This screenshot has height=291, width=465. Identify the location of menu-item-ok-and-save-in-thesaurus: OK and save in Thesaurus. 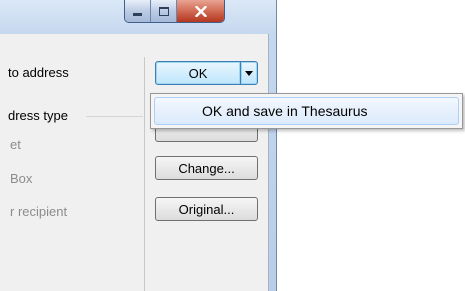
(306, 111).